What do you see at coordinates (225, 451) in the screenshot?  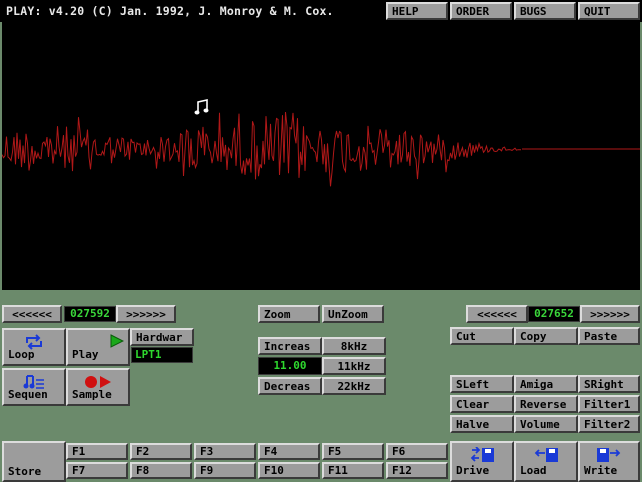 I see `f3-button: F3` at bounding box center [225, 451].